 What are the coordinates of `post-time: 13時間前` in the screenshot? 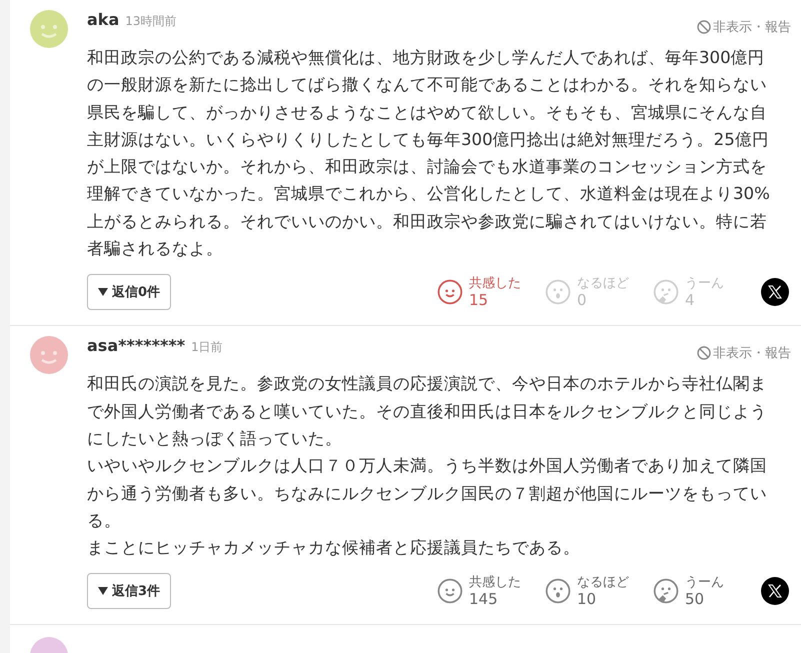 It's located at (151, 21).